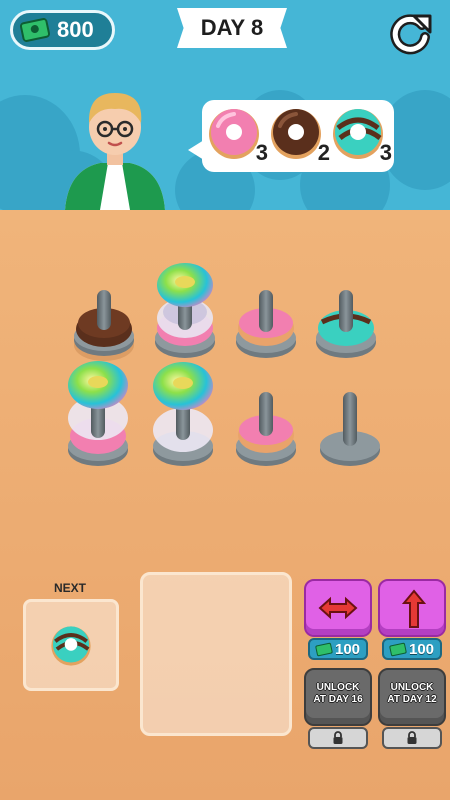  I want to click on day-banner: DAY 8, so click(232, 28).